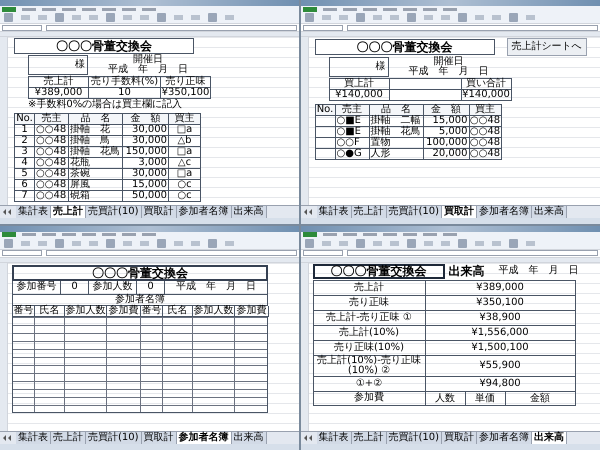 Image resolution: width=600 pixels, height=450 pixels. I want to click on table-cell: 人形, so click(397, 154).